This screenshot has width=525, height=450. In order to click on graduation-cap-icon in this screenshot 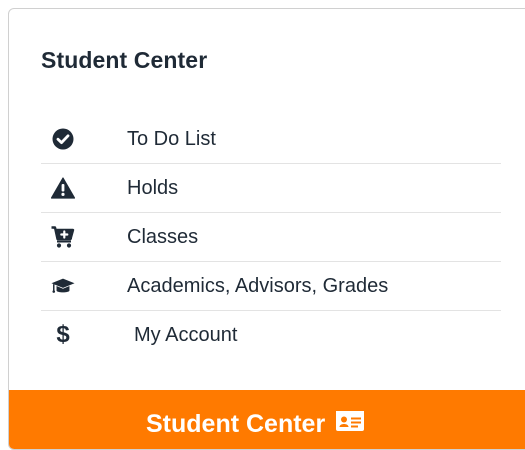, I will do `click(63, 286)`.